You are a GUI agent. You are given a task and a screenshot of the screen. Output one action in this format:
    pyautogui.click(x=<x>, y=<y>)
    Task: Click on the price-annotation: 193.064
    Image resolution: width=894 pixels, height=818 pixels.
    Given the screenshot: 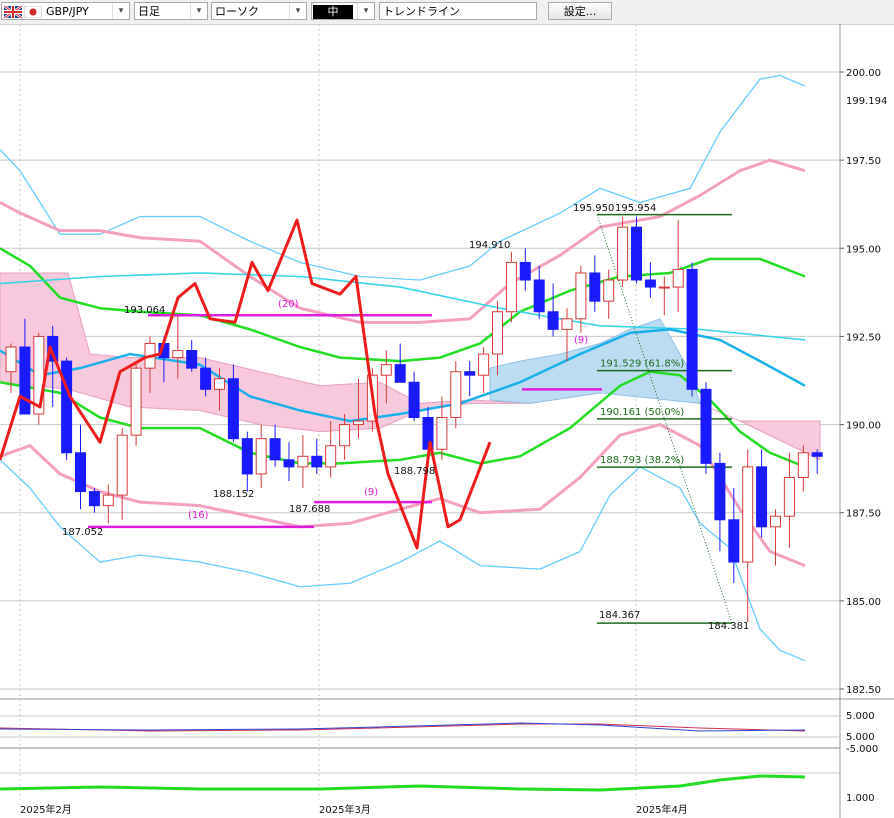 What is the action you would take?
    pyautogui.click(x=144, y=310)
    